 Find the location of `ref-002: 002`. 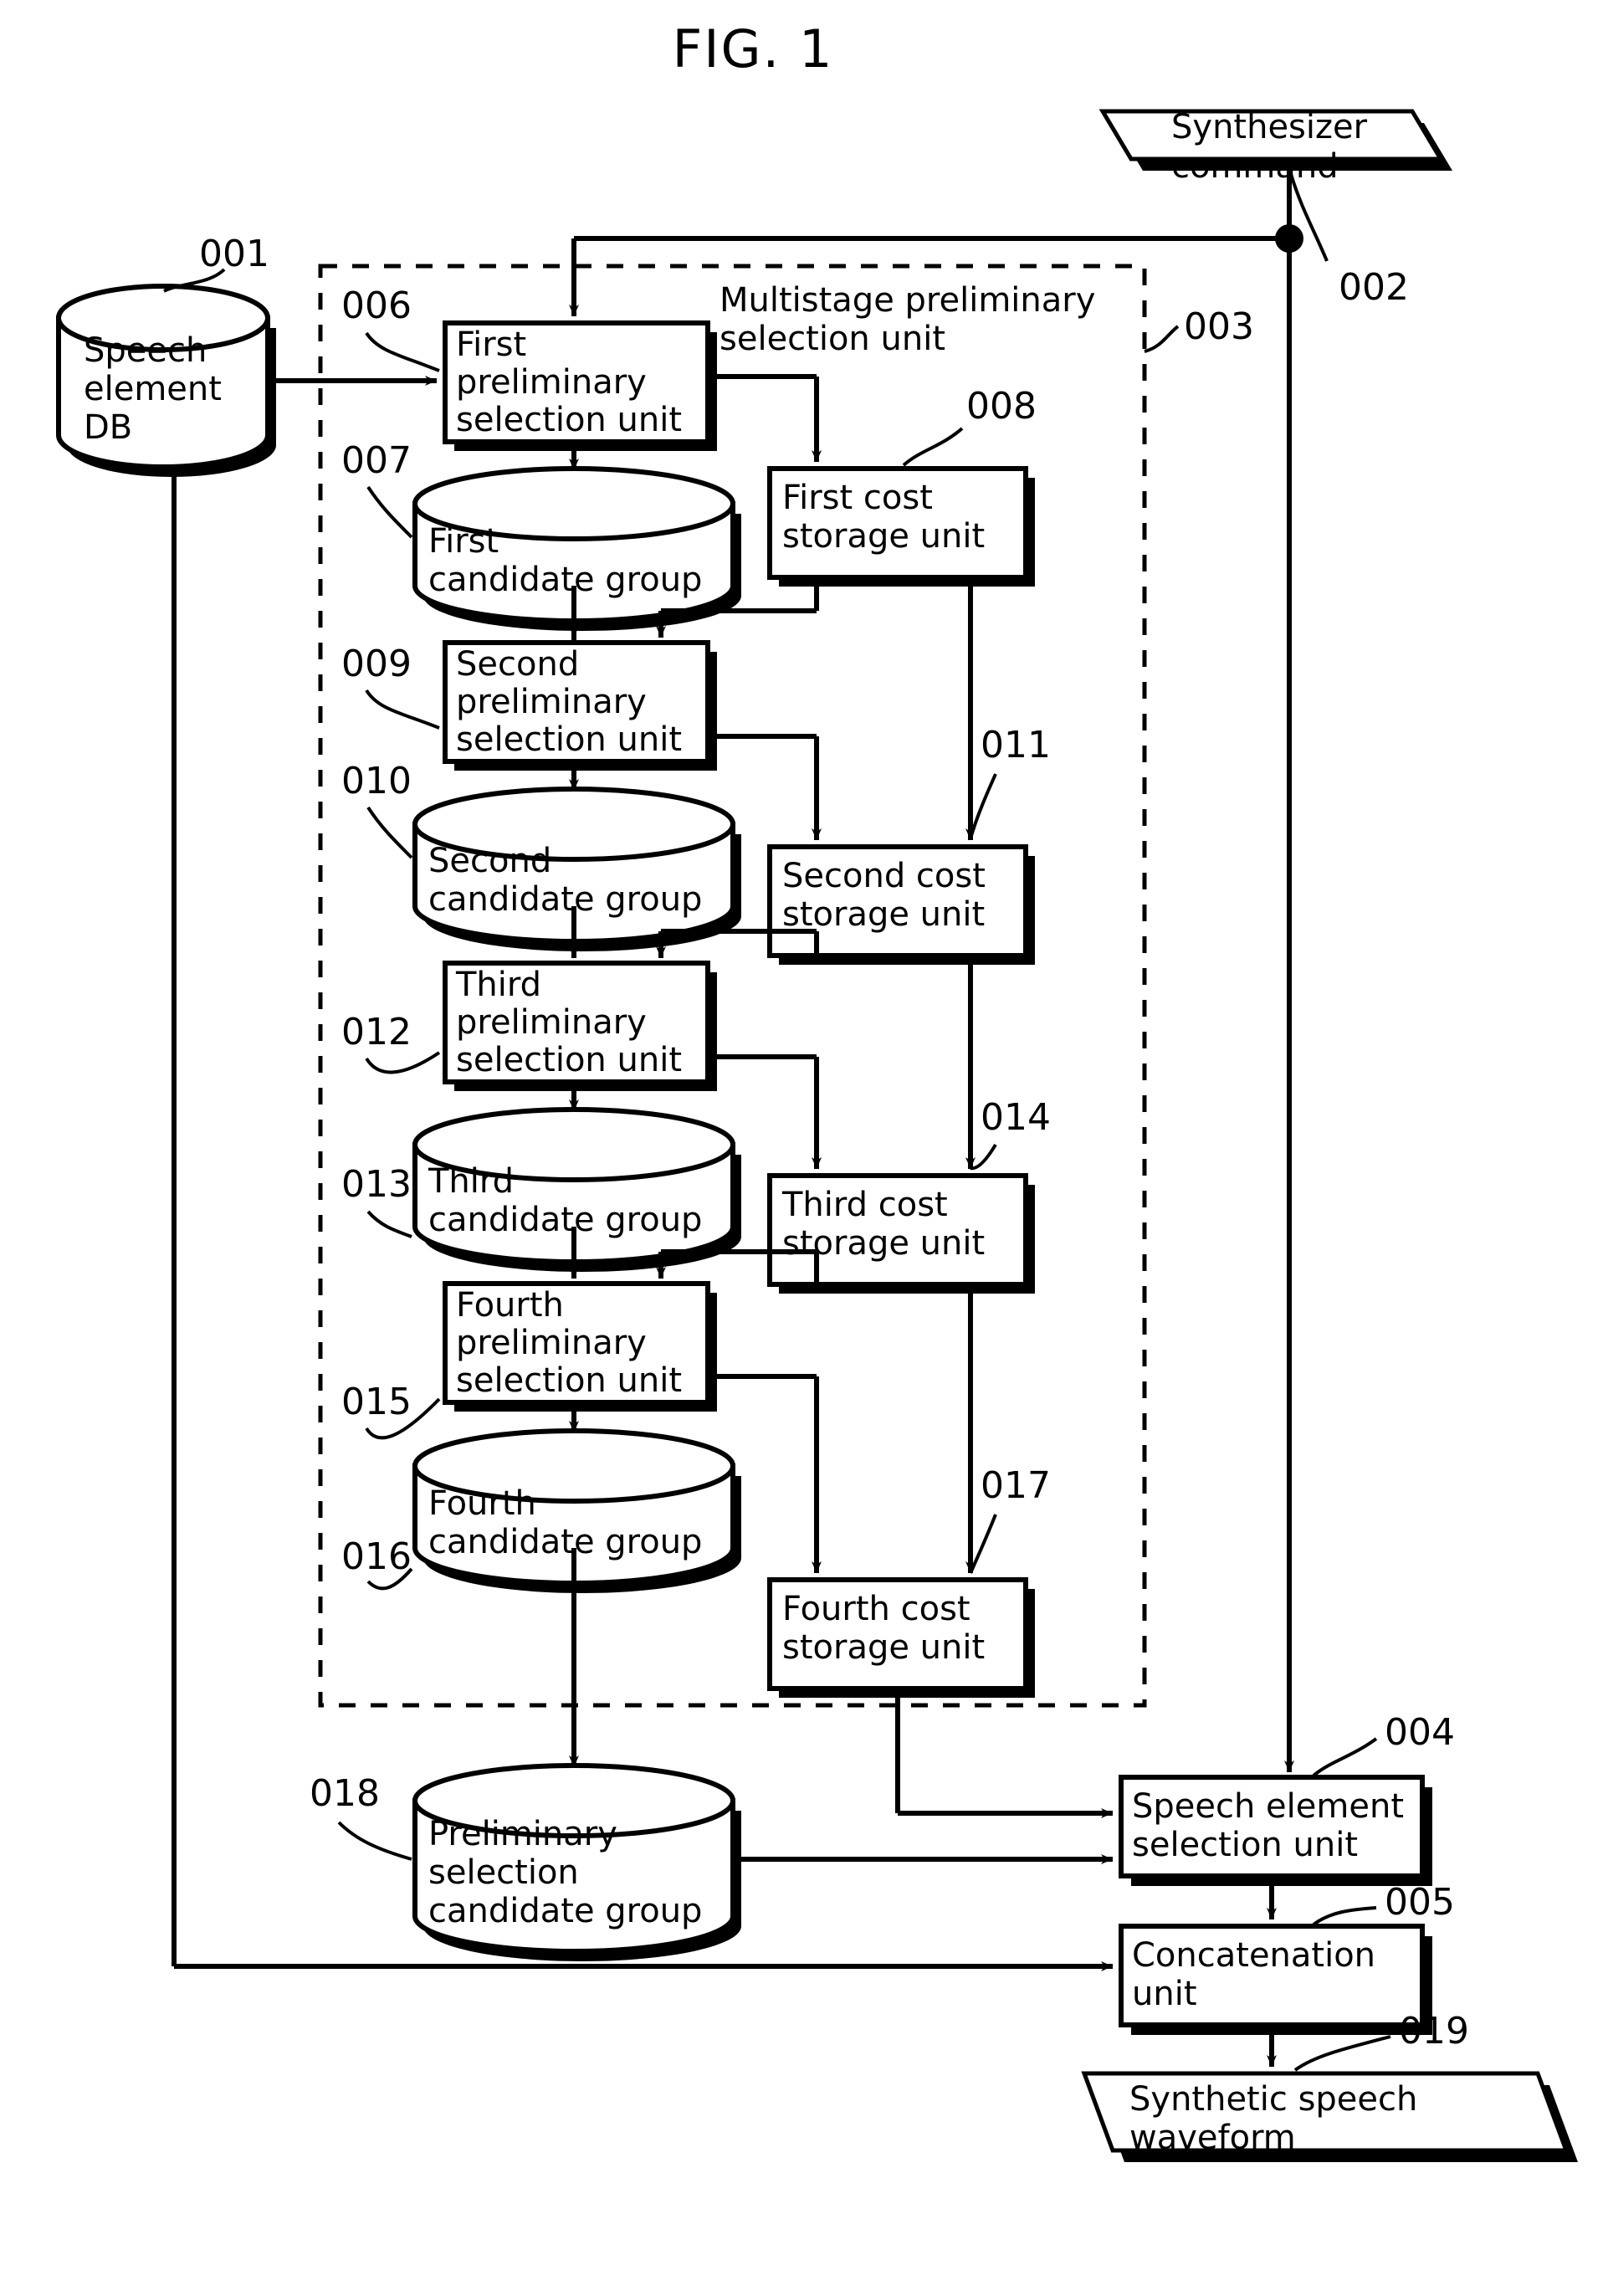

ref-002: 002 is located at coordinates (1374, 287).